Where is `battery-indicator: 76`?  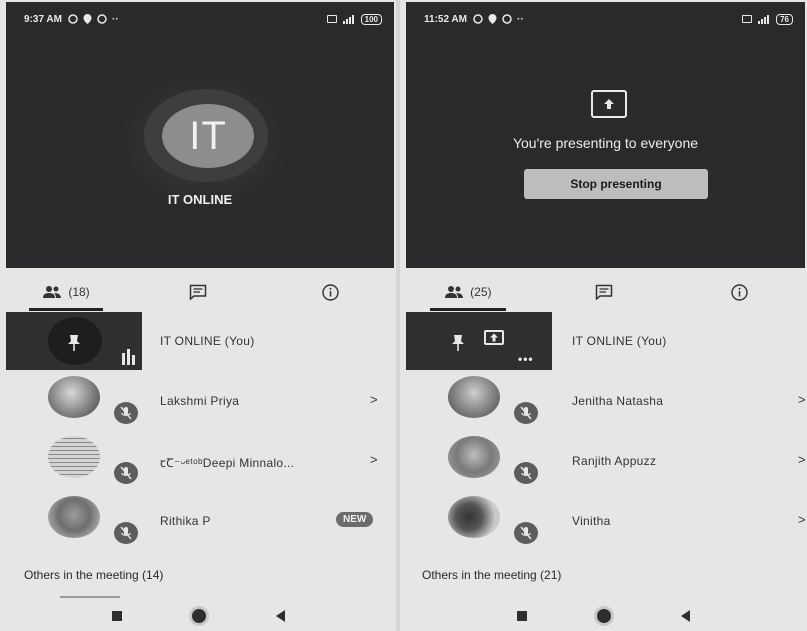 battery-indicator: 76 is located at coordinates (784, 19).